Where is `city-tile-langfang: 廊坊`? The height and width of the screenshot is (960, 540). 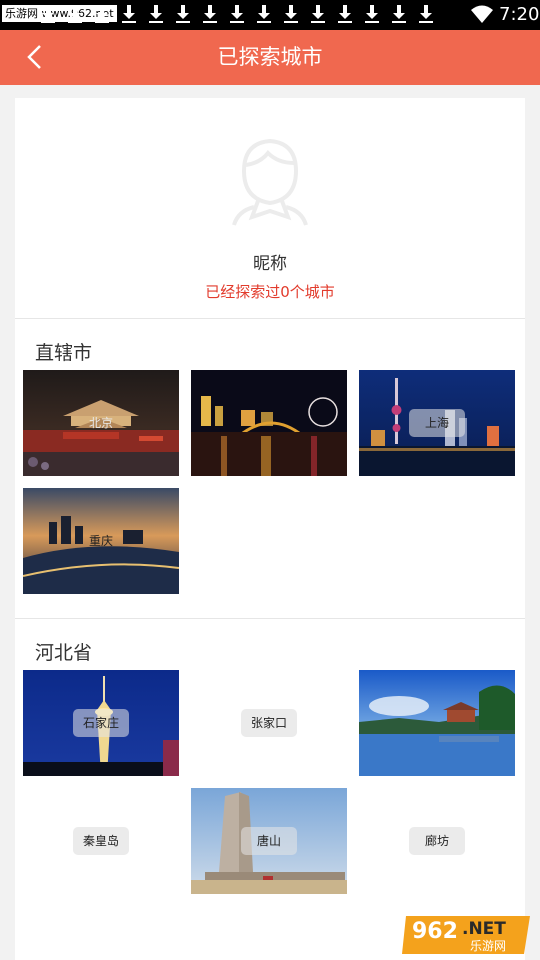 city-tile-langfang: 廊坊 is located at coordinates (437, 841).